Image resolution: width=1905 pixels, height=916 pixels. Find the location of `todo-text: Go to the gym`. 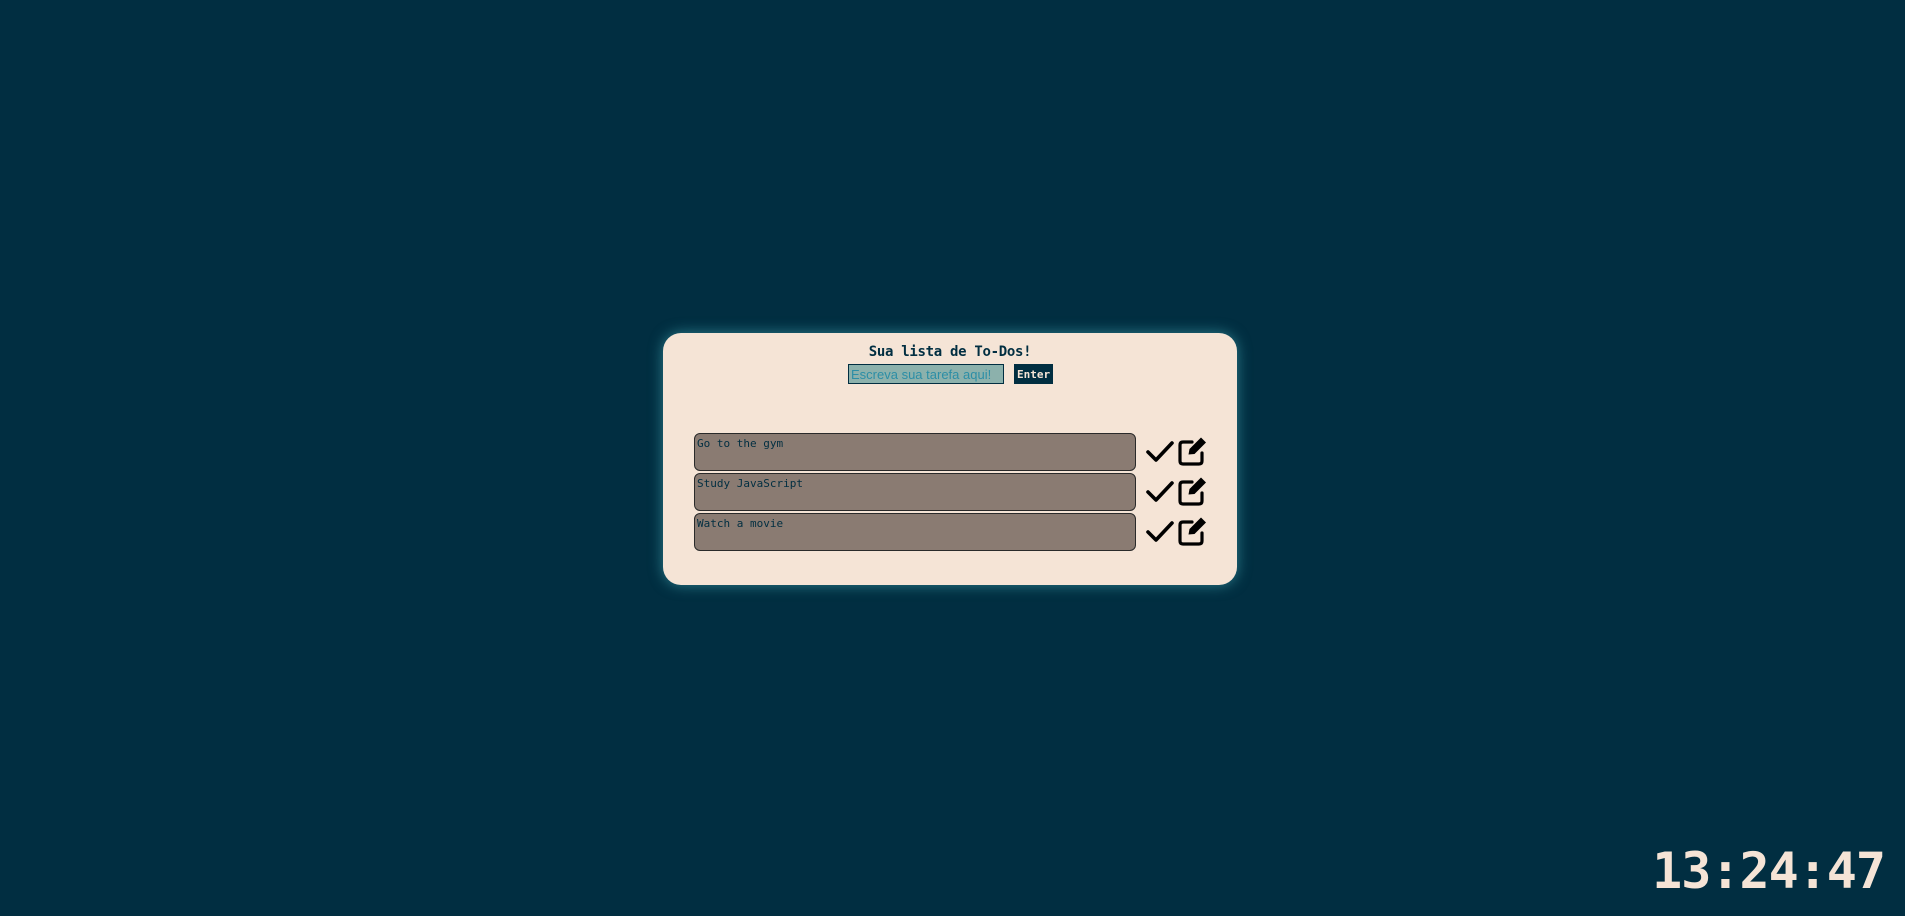

todo-text: Go to the gym is located at coordinates (915, 452).